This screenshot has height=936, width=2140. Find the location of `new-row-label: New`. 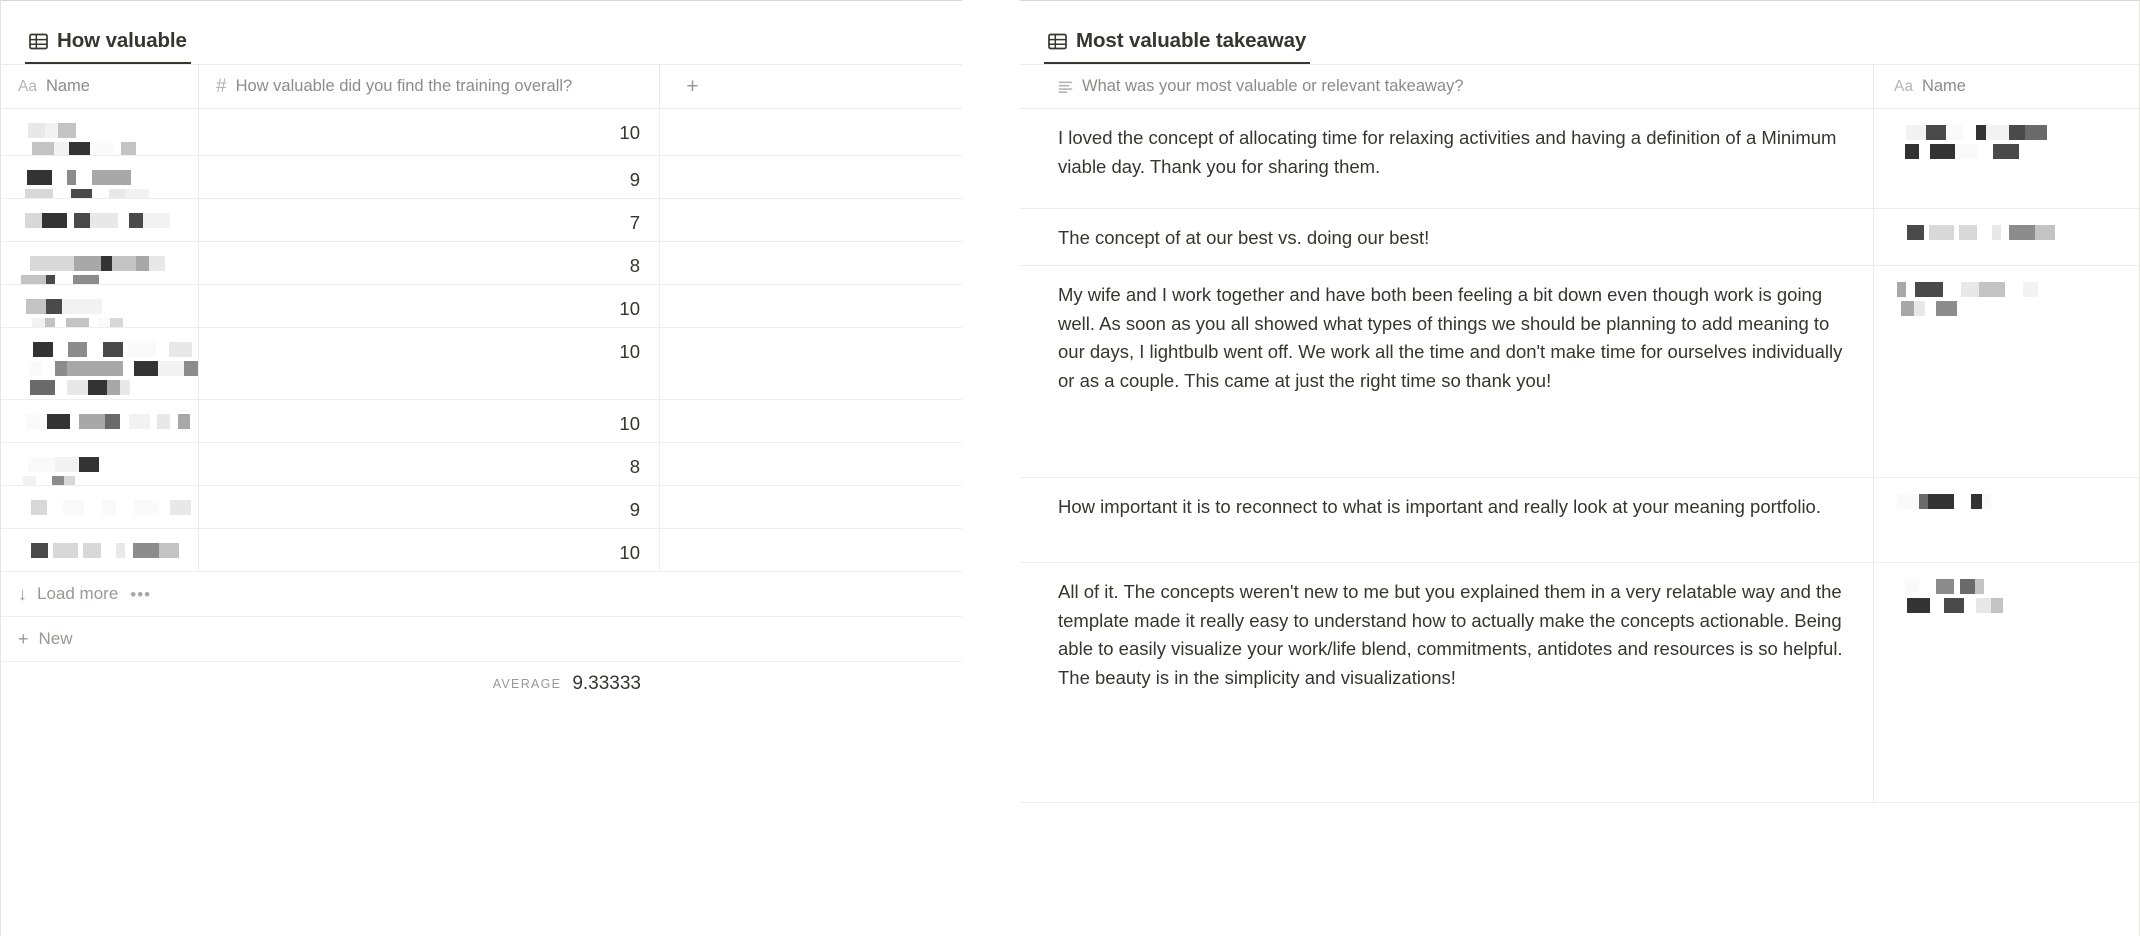

new-row-label: New is located at coordinates (55, 638).